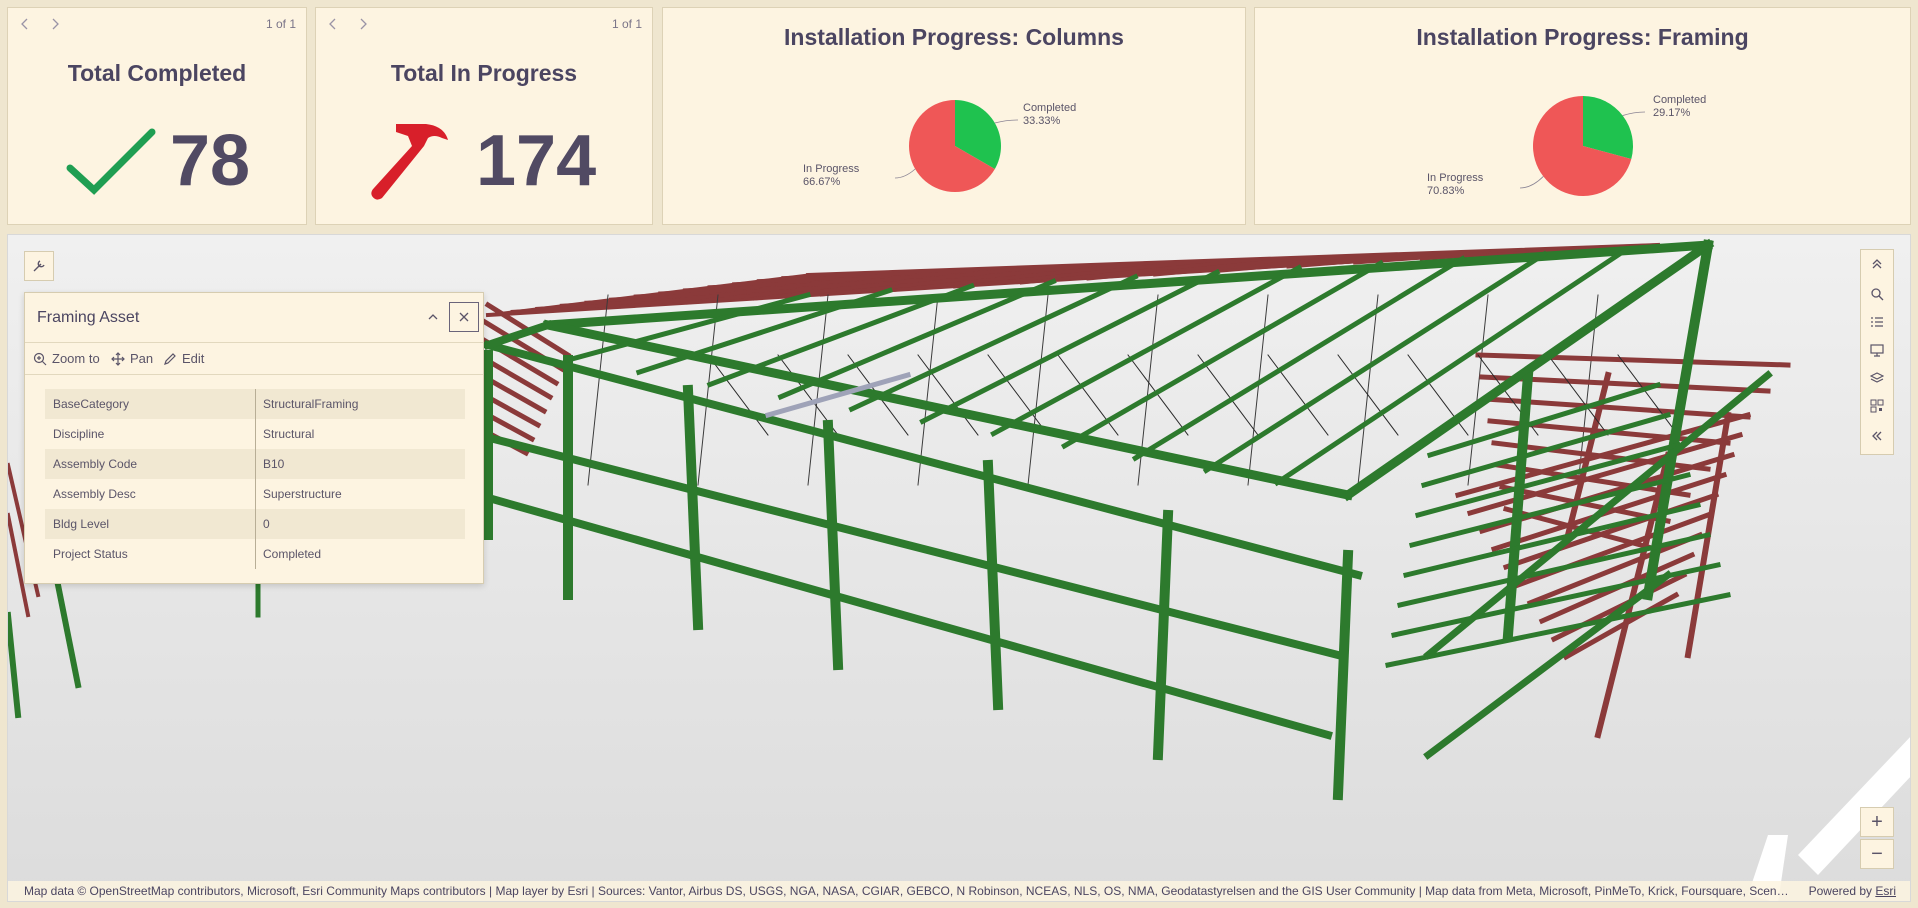 This screenshot has height=908, width=1918. Describe the element at coordinates (111, 161) in the screenshot. I see `checkmark-icon` at that location.